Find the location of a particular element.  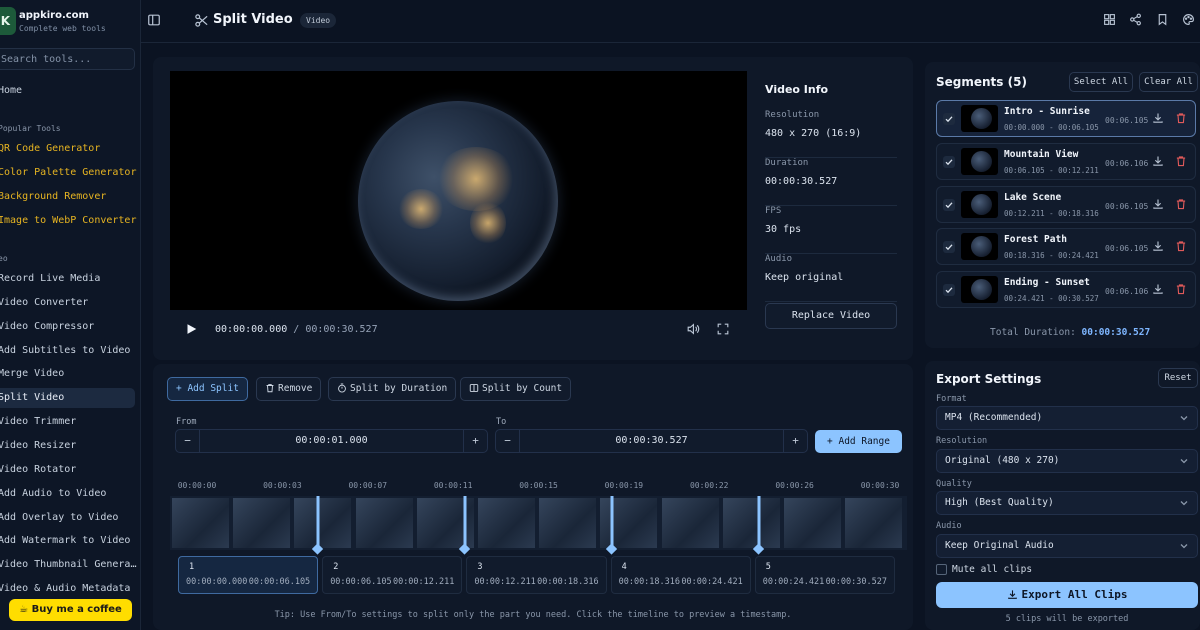

from-decrement-button: − is located at coordinates (188, 441).